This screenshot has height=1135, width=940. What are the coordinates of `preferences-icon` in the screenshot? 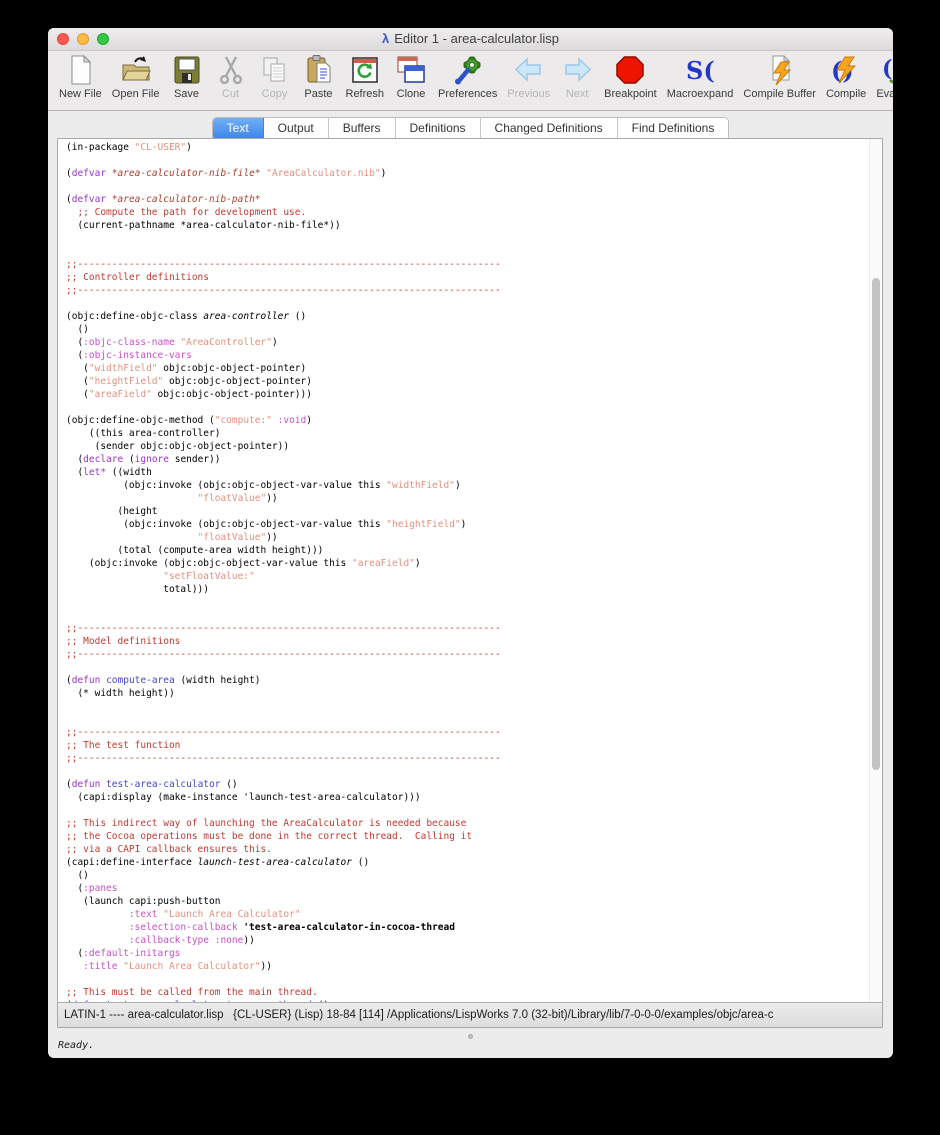 It's located at (468, 70).